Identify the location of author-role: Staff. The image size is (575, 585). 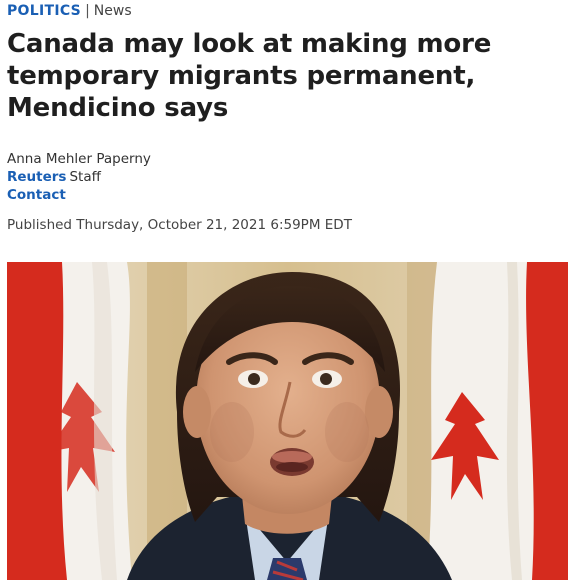
(85, 177).